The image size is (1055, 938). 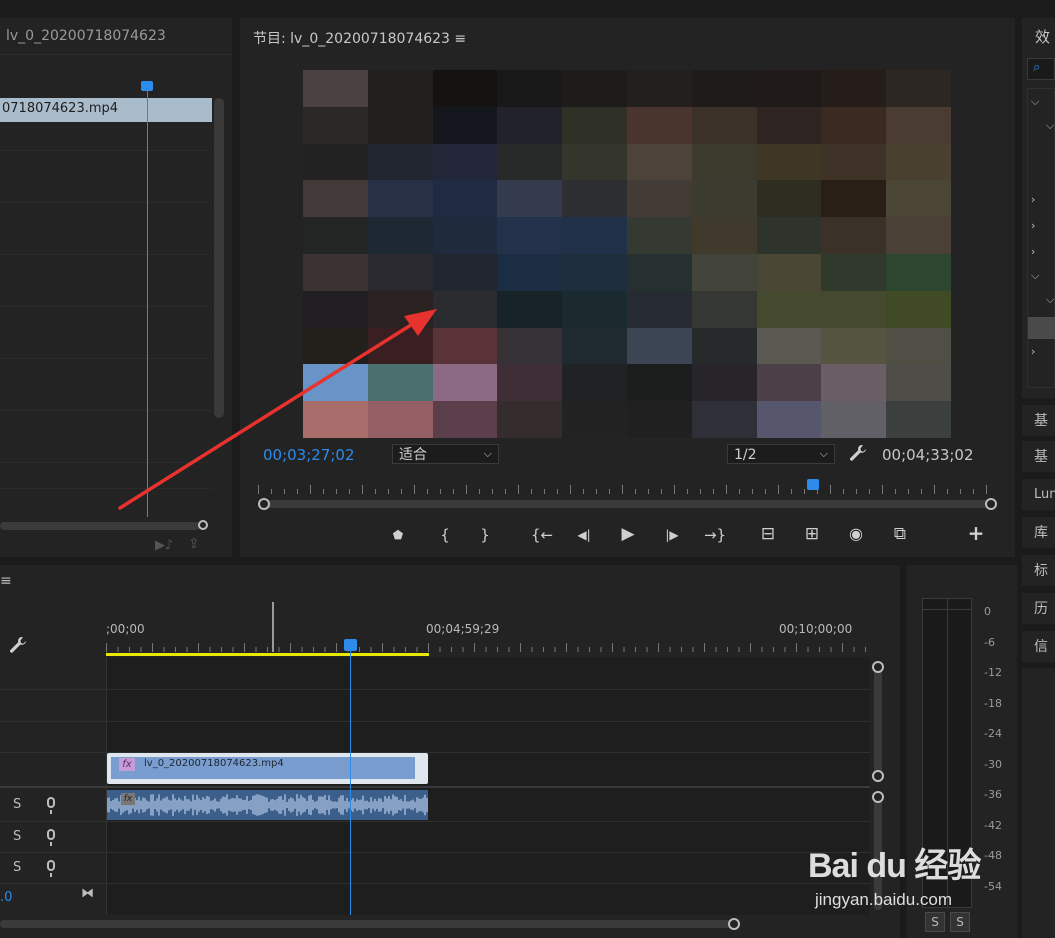 I want to click on watermark-logo-text: Bai du 经验, so click(x=894, y=866).